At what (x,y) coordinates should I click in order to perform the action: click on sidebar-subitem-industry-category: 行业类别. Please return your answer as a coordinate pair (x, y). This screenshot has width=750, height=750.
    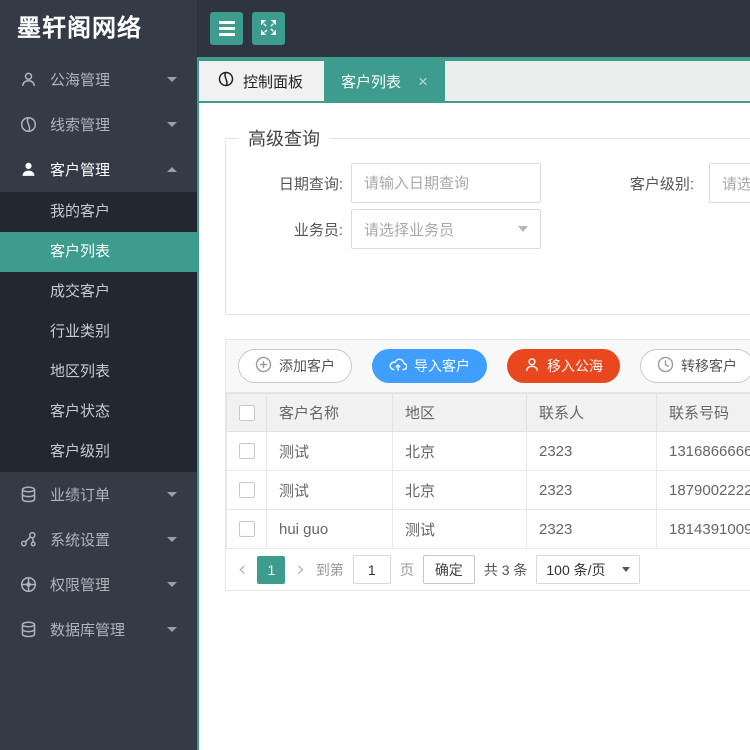
    Looking at the image, I should click on (98, 332).